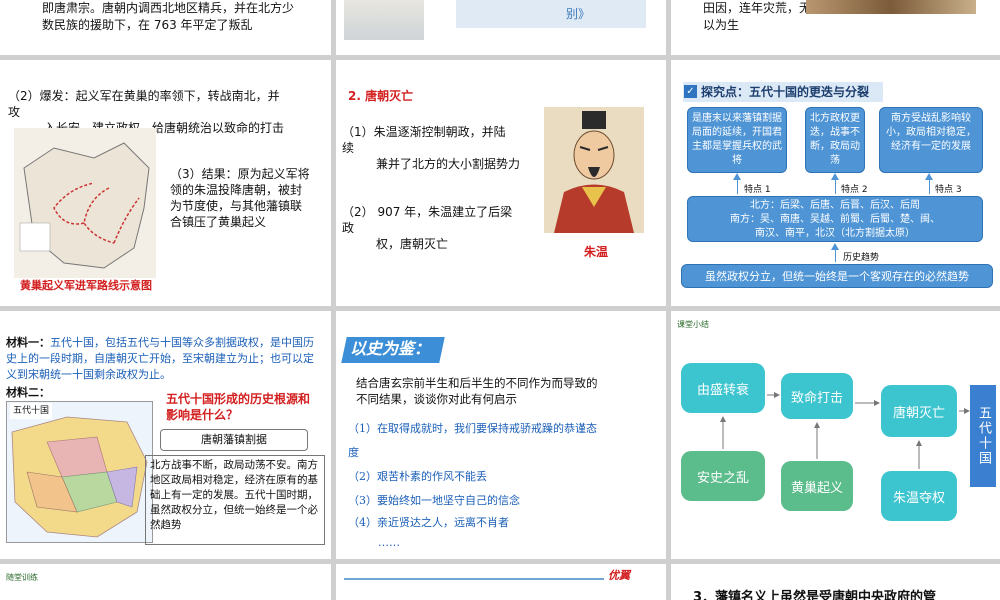 The width and height of the screenshot is (1000, 600). Describe the element at coordinates (240, 174) in the screenshot. I see `paragraph-line: （3）结果：原为起义军将` at that location.